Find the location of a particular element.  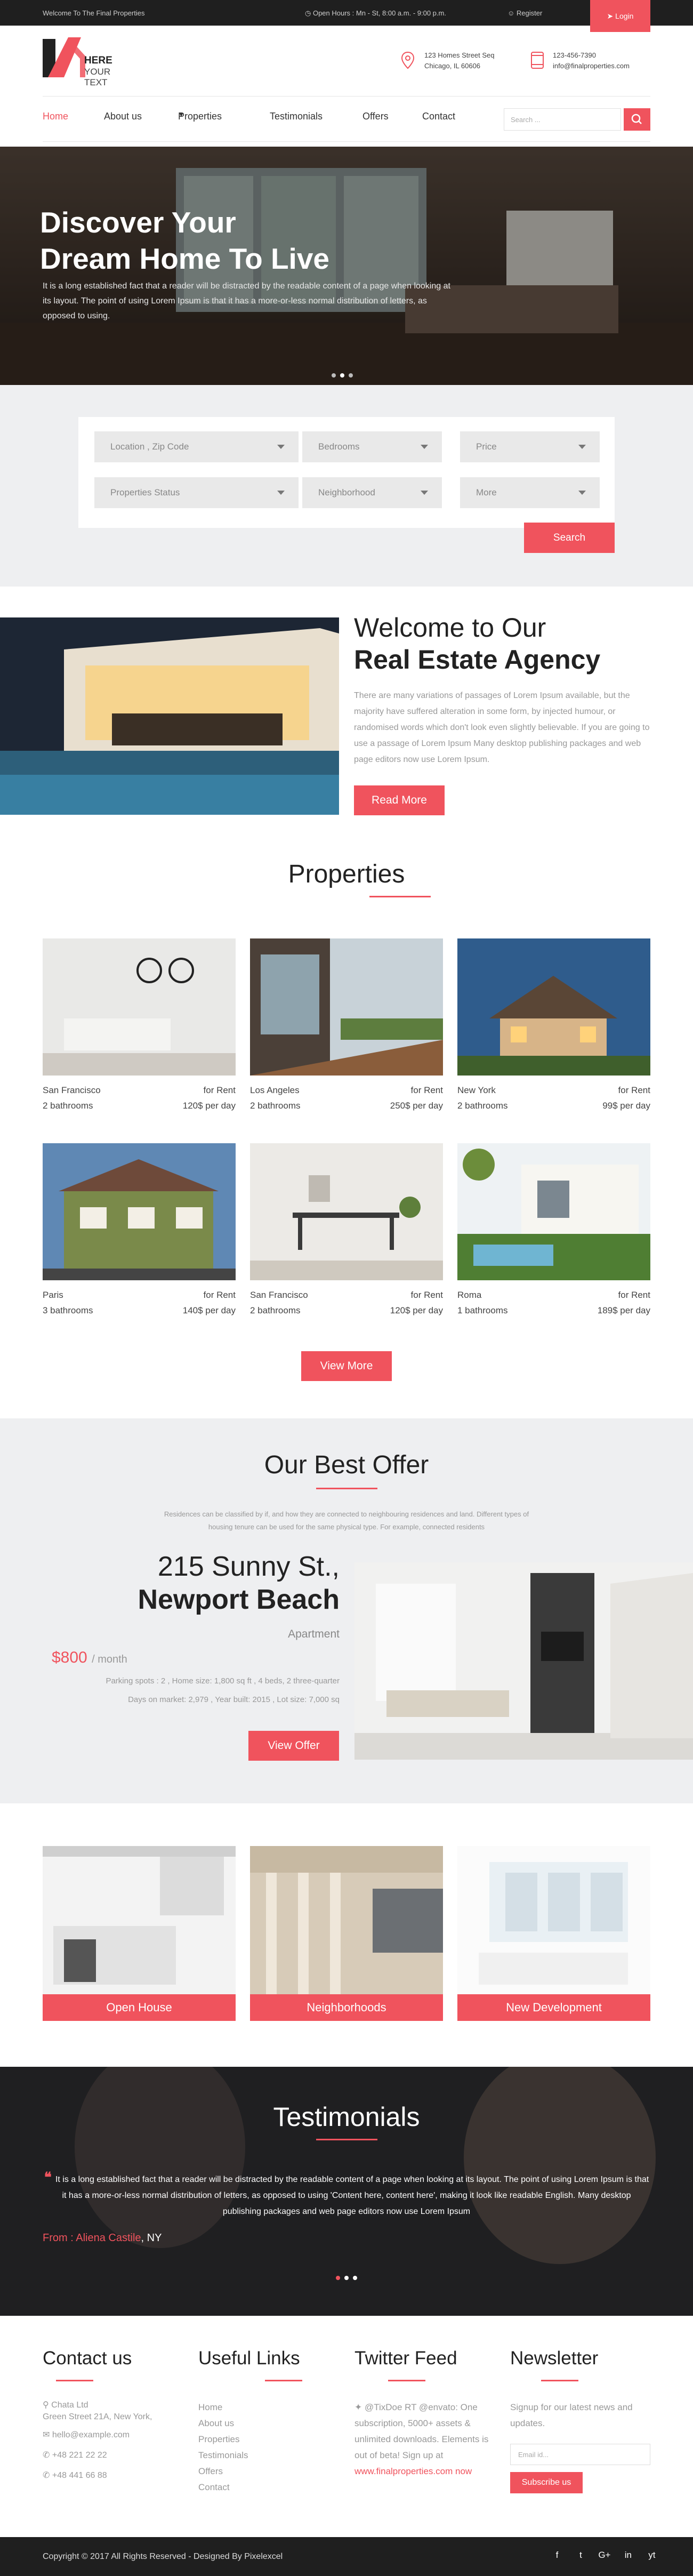

phone-number: 123-456-7390 is located at coordinates (591, 56).